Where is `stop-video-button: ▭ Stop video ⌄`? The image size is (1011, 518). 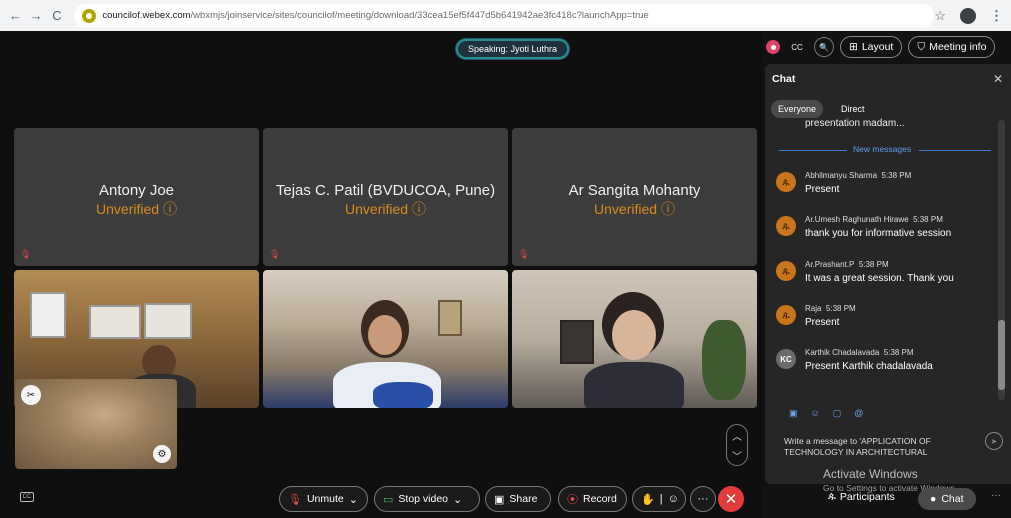 stop-video-button: ▭ Stop video ⌄ is located at coordinates (427, 499).